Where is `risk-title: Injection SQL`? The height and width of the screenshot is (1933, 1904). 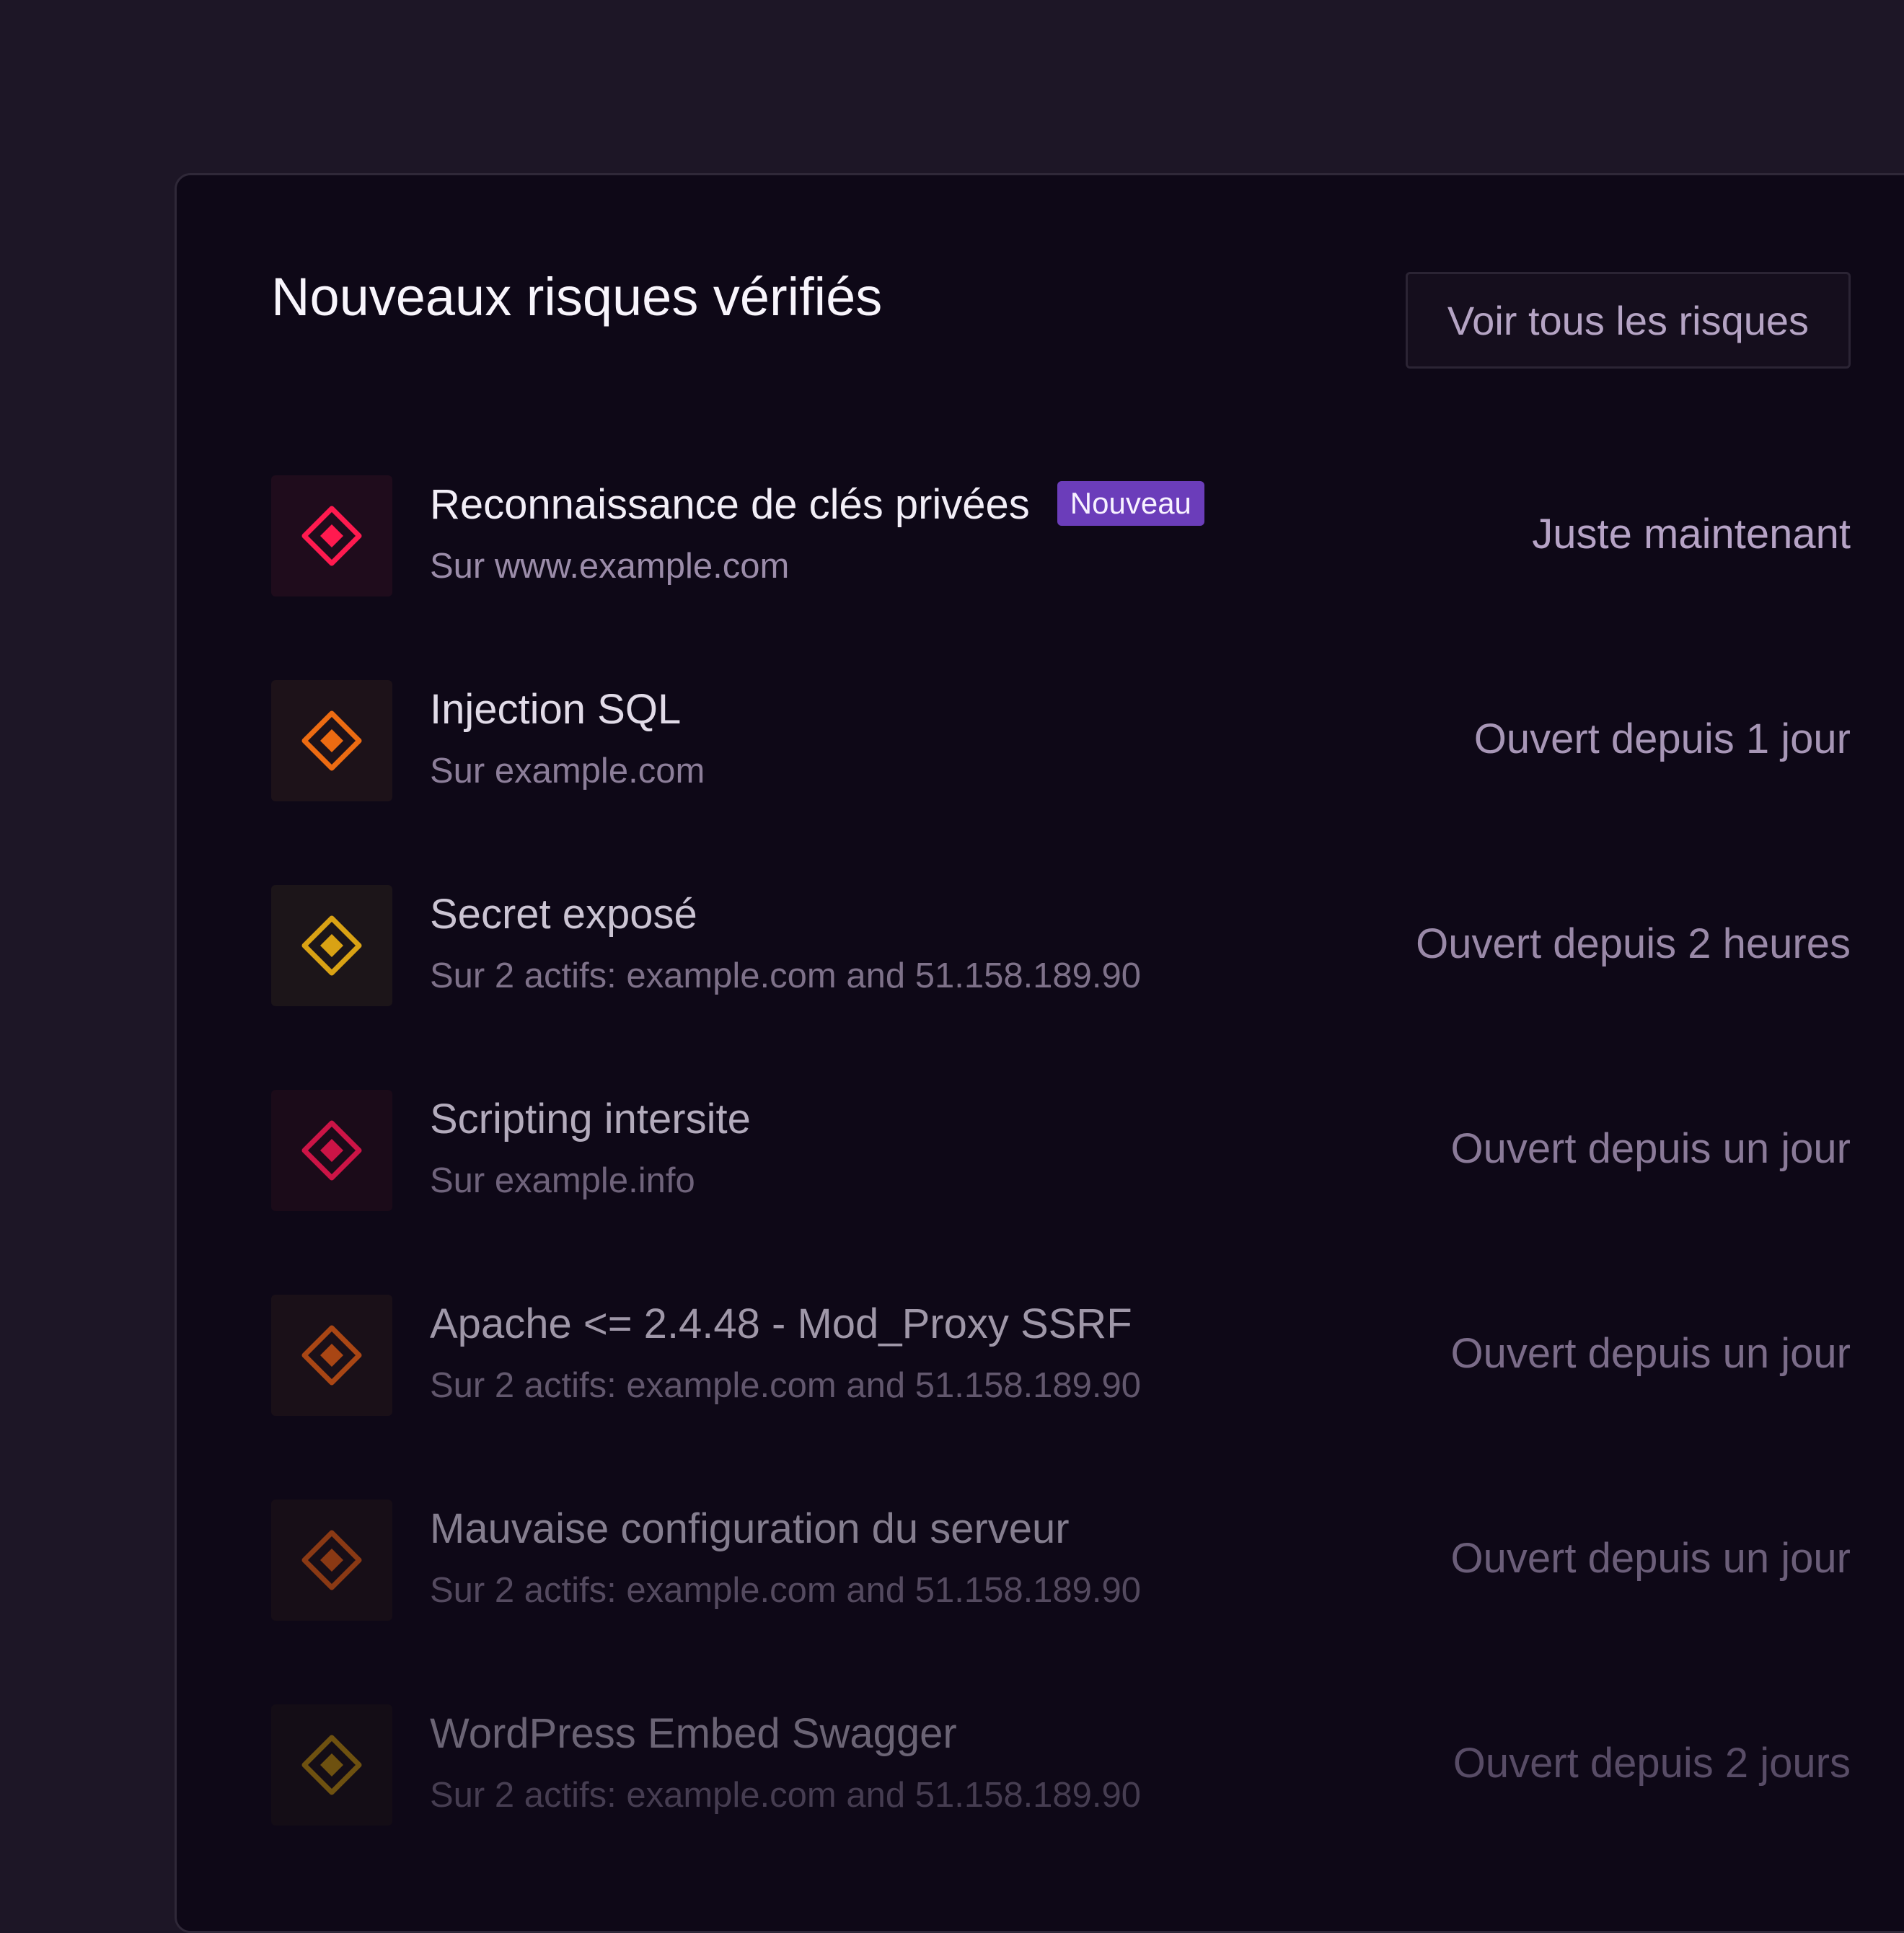 risk-title: Injection SQL is located at coordinates (555, 710).